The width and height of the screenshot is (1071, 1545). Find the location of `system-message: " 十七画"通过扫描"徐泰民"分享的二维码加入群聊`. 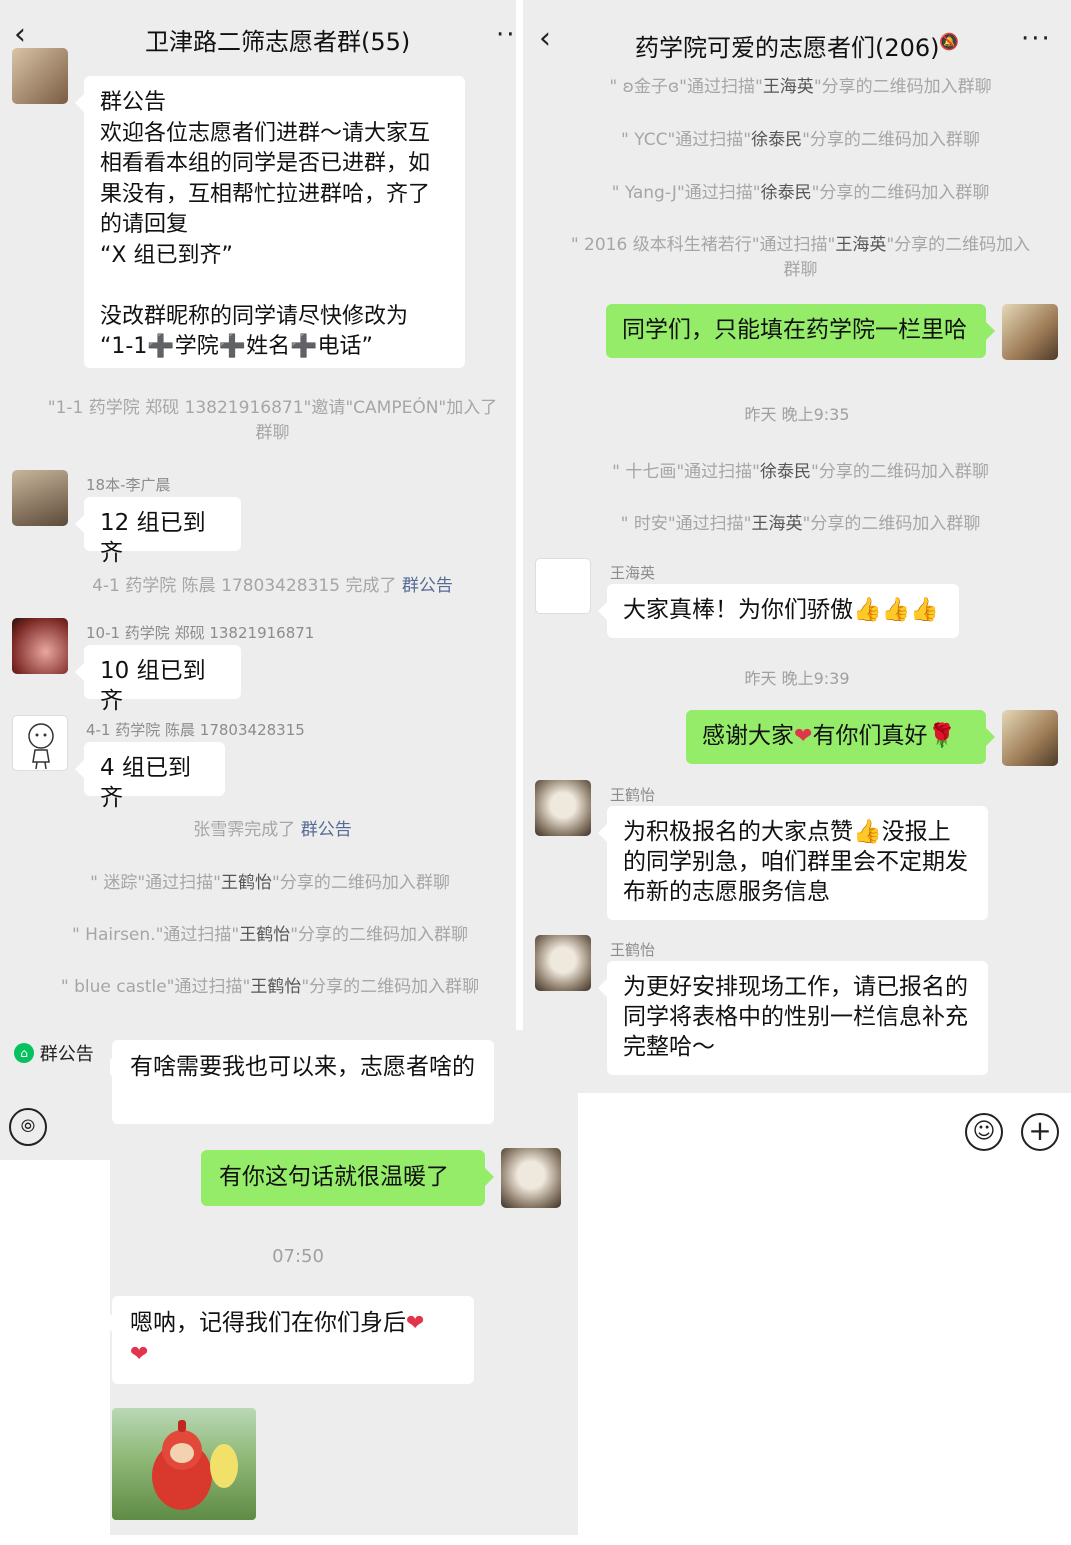

system-message: " 十七画"通过扫描"徐泰民"分享的二维码加入群聊 is located at coordinates (800, 472).